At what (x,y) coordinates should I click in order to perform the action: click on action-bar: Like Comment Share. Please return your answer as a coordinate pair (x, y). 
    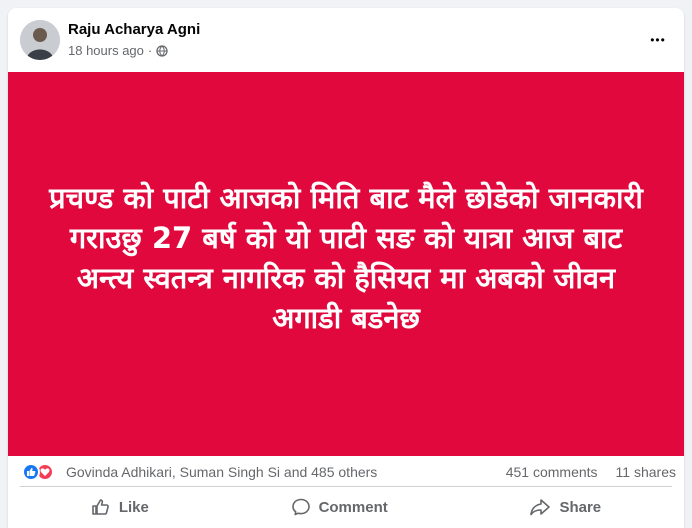
    Looking at the image, I should click on (346, 507).